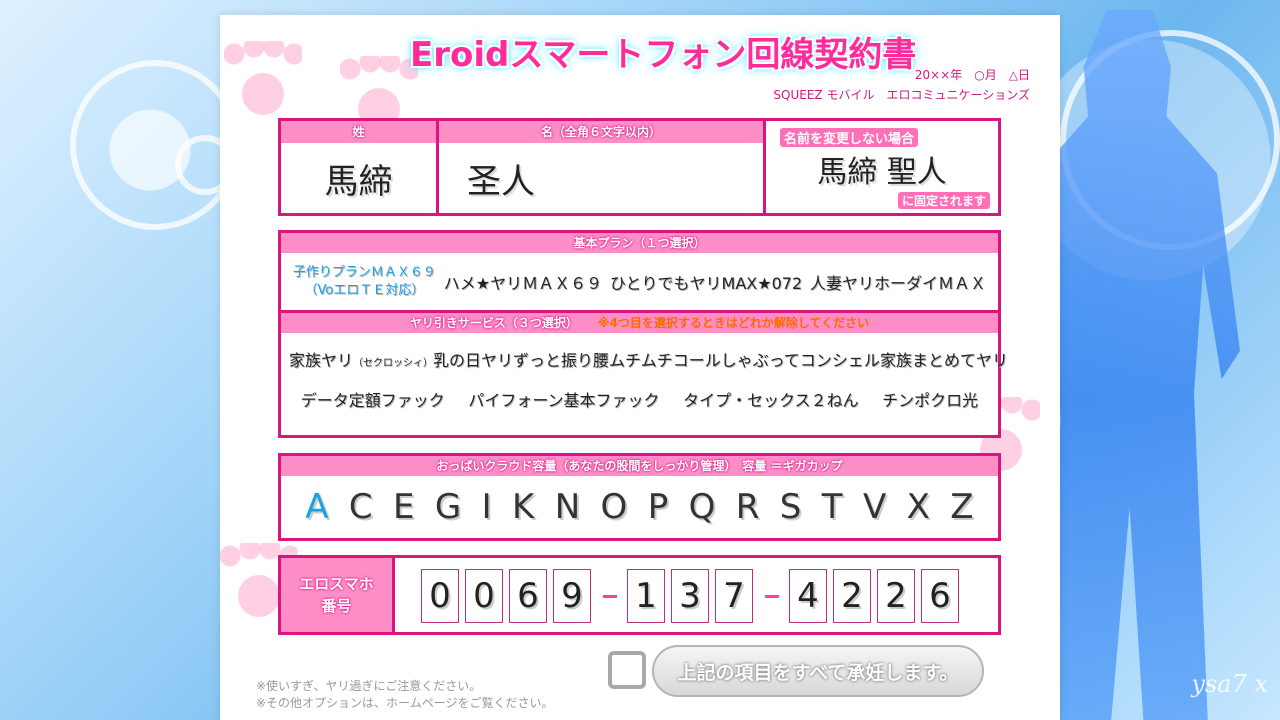  What do you see at coordinates (487, 507) in the screenshot?
I see `capacity-option: I` at bounding box center [487, 507].